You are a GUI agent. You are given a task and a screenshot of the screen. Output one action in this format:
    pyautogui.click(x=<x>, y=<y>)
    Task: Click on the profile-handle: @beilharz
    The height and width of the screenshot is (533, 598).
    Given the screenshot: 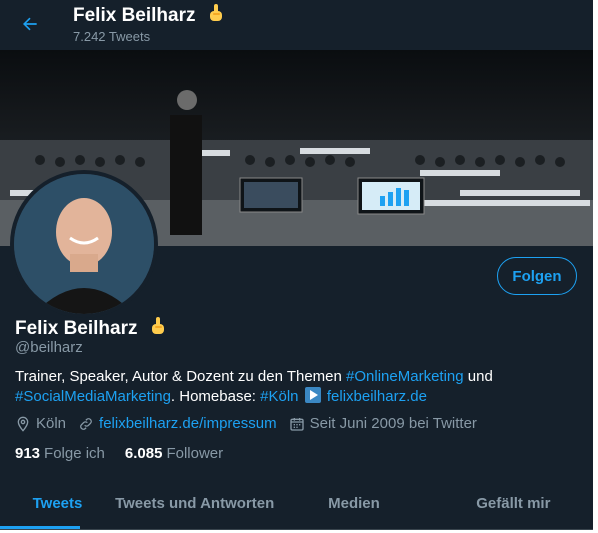 What is the action you would take?
    pyautogui.click(x=49, y=347)
    